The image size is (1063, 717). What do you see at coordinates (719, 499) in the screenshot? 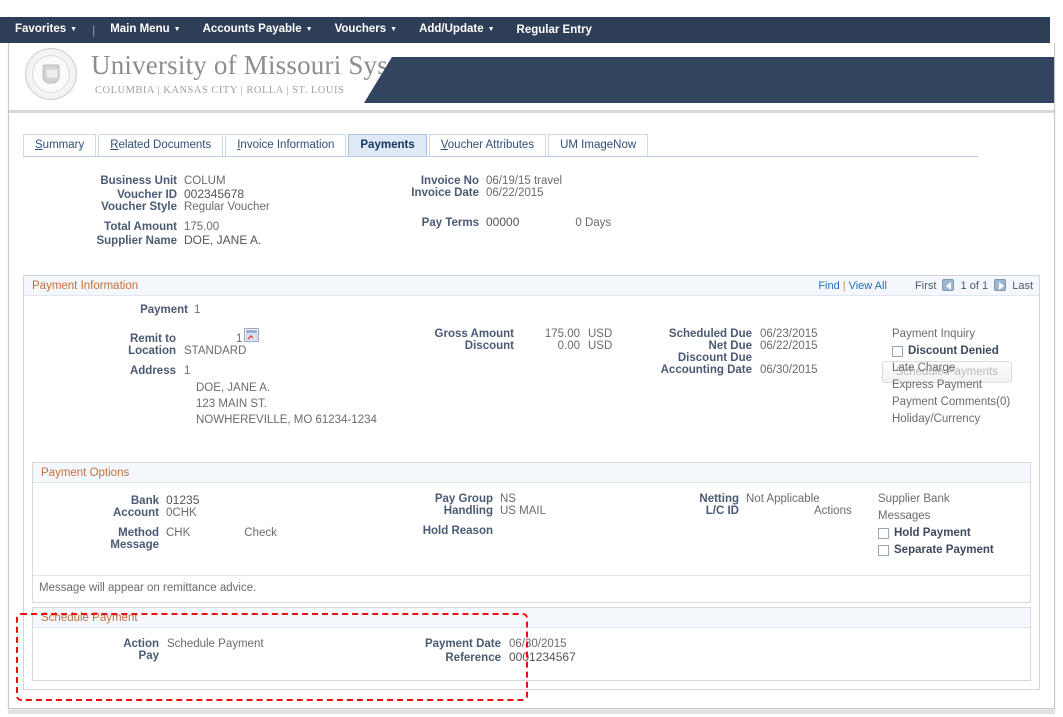
I see `netting-label: Netting` at bounding box center [719, 499].